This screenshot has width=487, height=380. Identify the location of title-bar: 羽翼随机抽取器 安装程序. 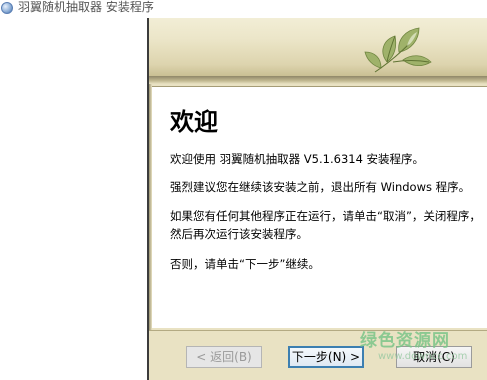
(243, 9).